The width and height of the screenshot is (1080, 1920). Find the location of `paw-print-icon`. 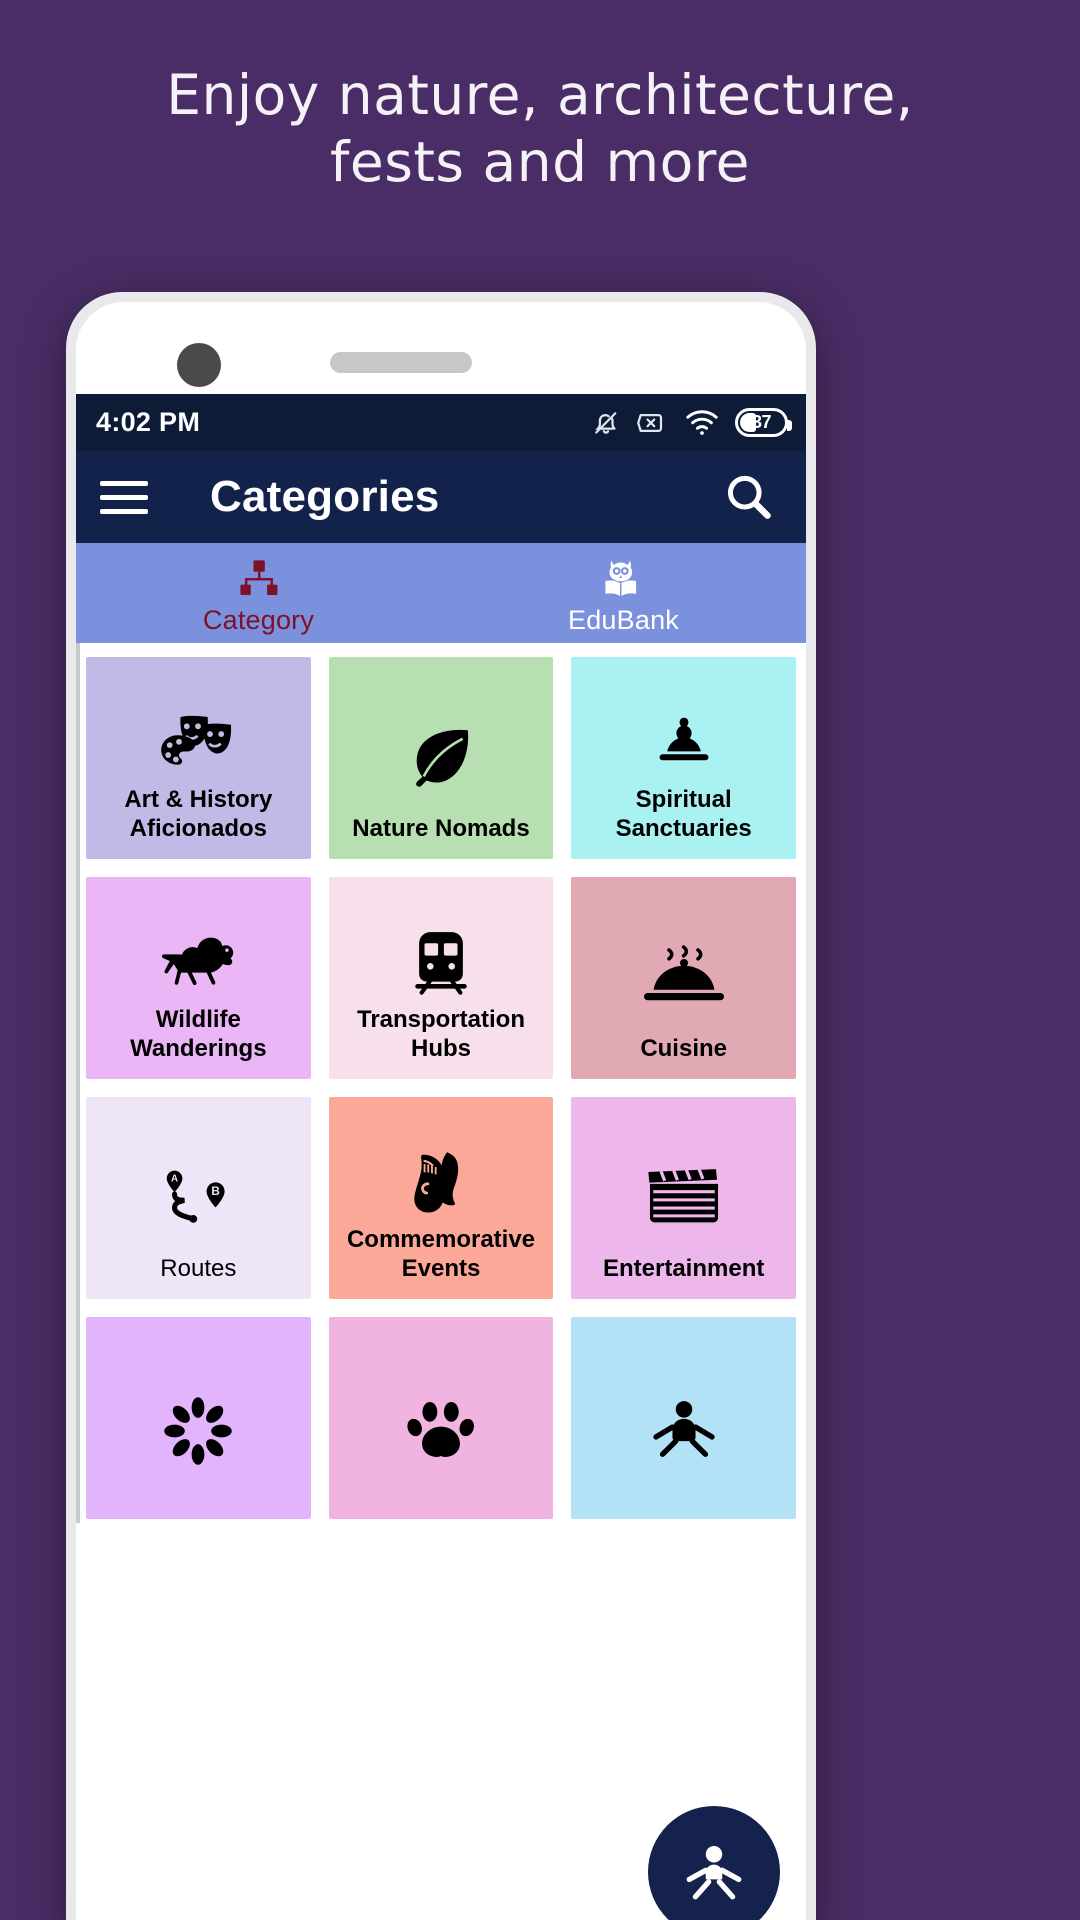

paw-print-icon is located at coordinates (441, 1431).